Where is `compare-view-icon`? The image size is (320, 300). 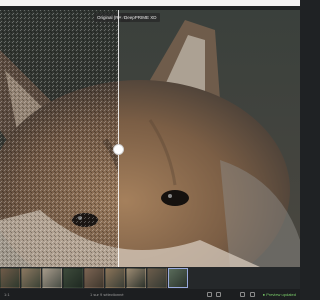 compare-view-icon is located at coordinates (218, 294).